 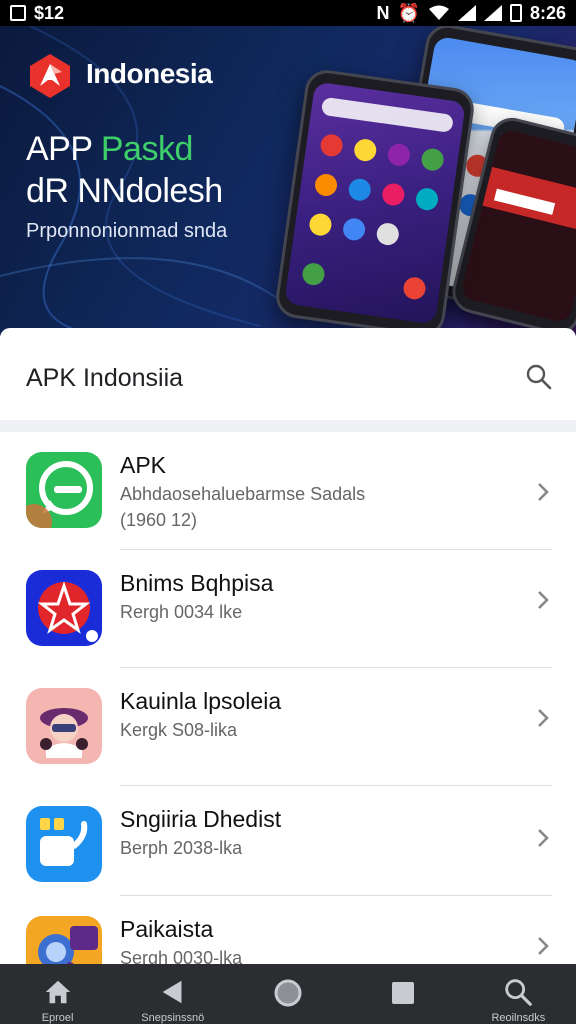 I want to click on hero-title-line1: APP Paskd, so click(x=109, y=149).